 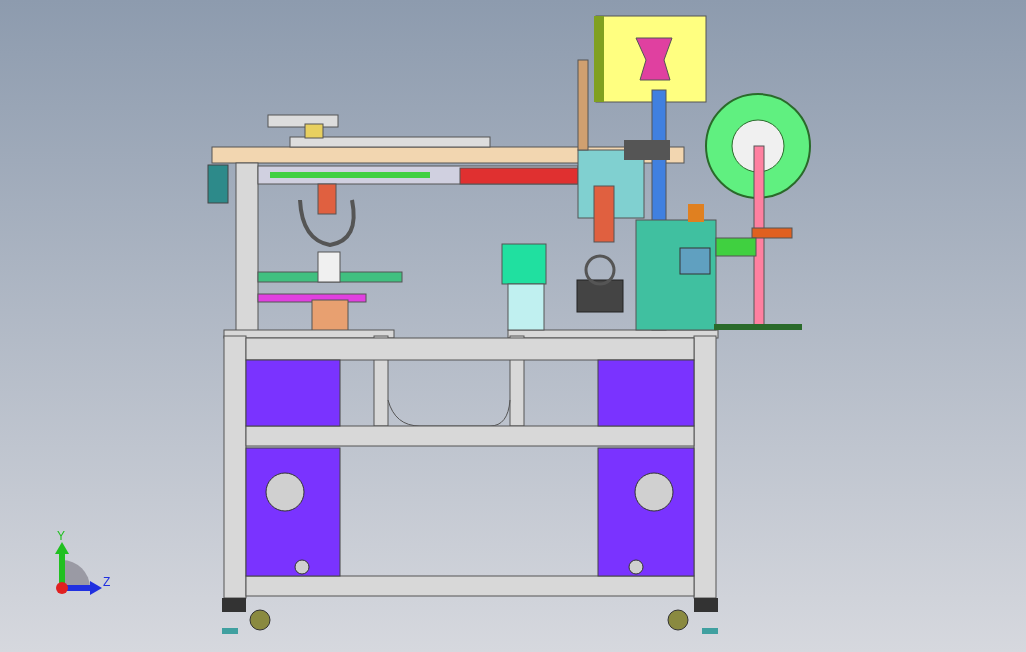 I want to click on y-axis-label: Y, so click(x=61, y=536).